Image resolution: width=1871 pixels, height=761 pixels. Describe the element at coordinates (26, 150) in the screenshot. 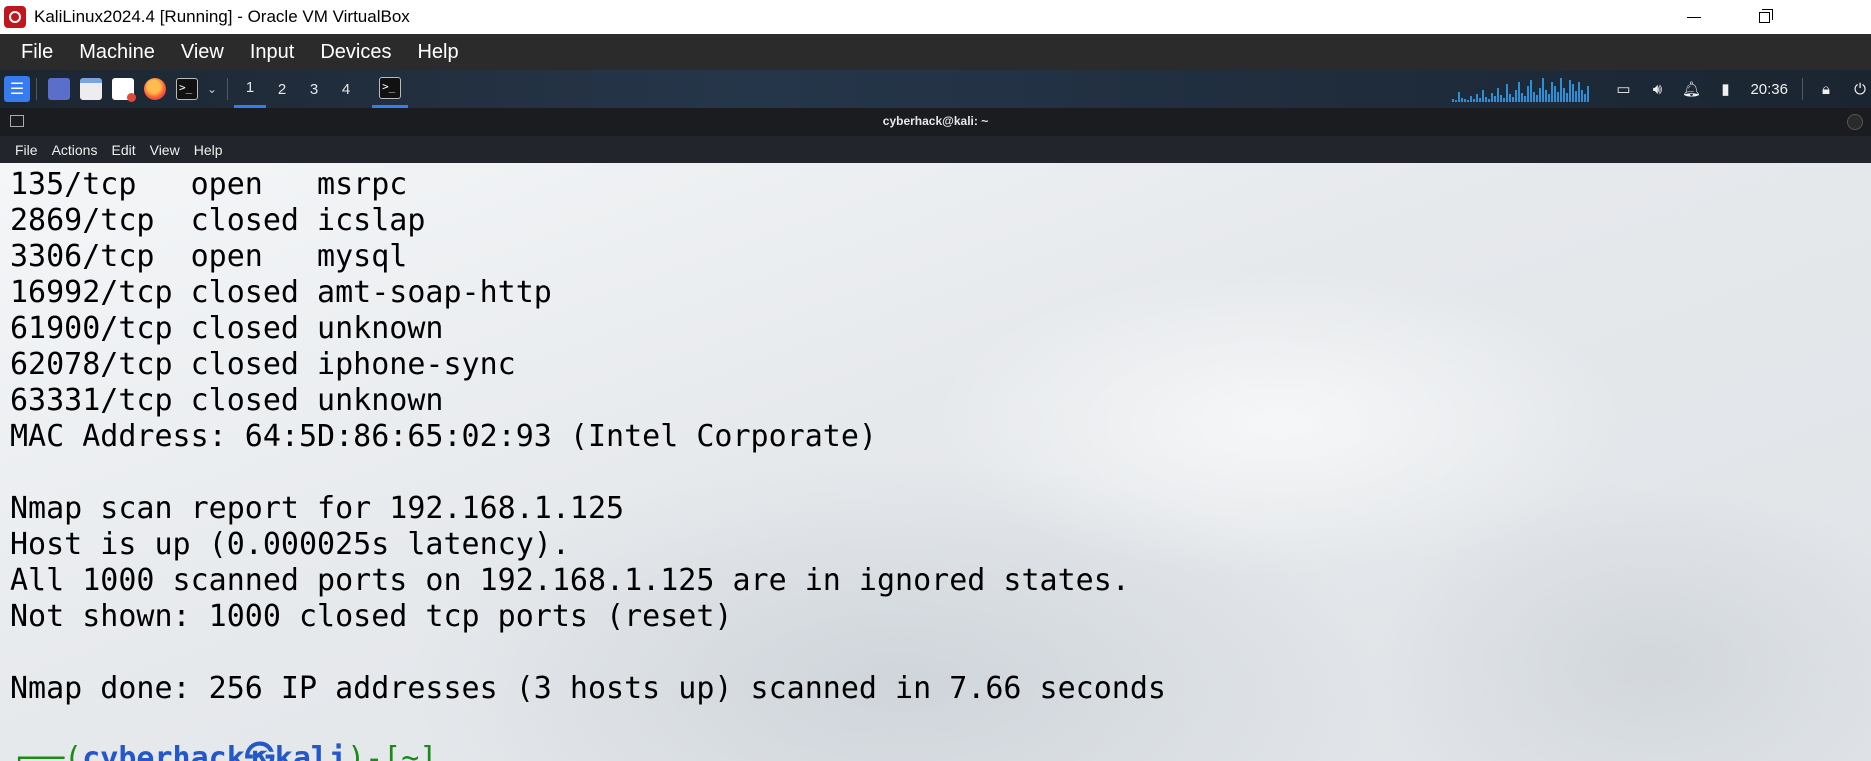

I see `terminal-menu-file: File` at that location.